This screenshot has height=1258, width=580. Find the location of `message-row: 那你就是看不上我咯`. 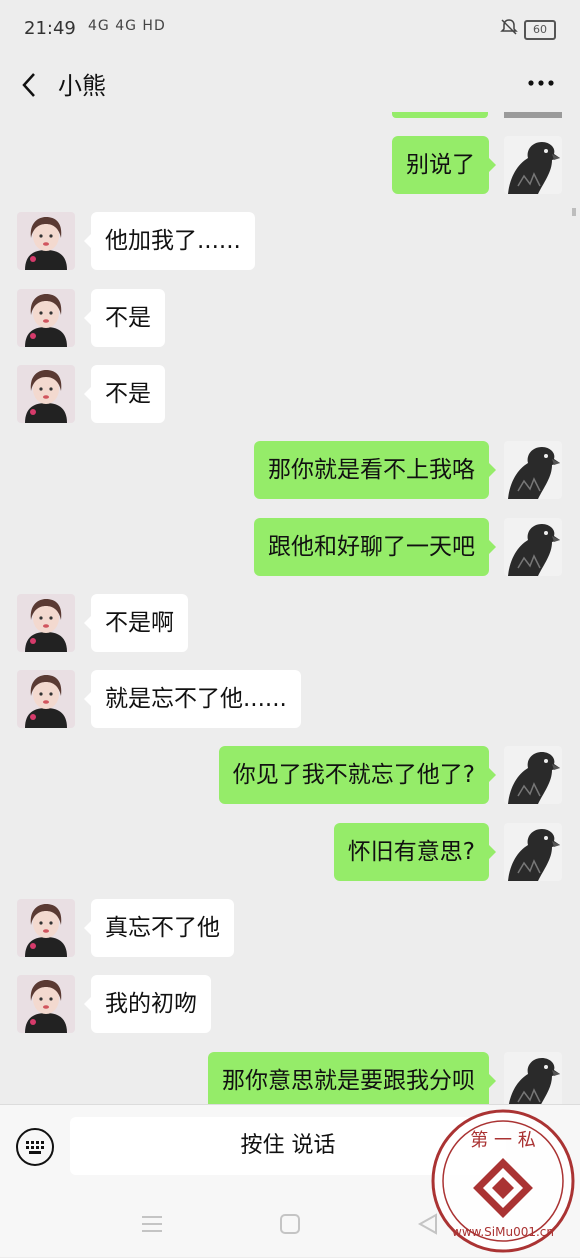

message-row: 那你就是看不上我咯 is located at coordinates (290, 470).